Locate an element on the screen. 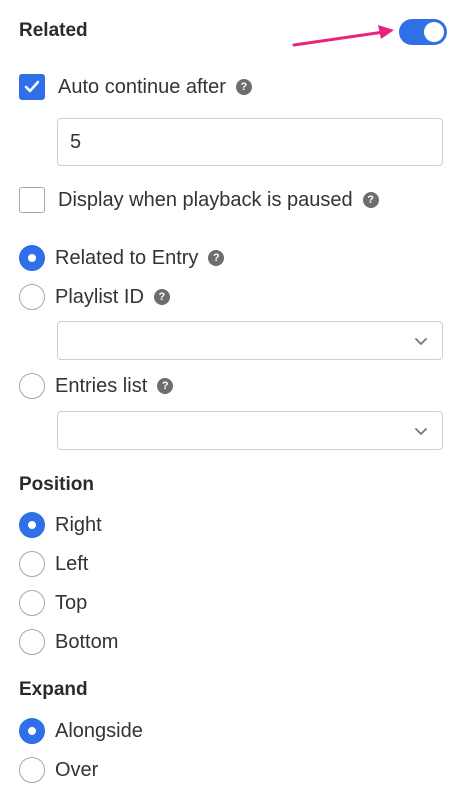 The width and height of the screenshot is (464, 793). checkmark-icon is located at coordinates (32, 86).